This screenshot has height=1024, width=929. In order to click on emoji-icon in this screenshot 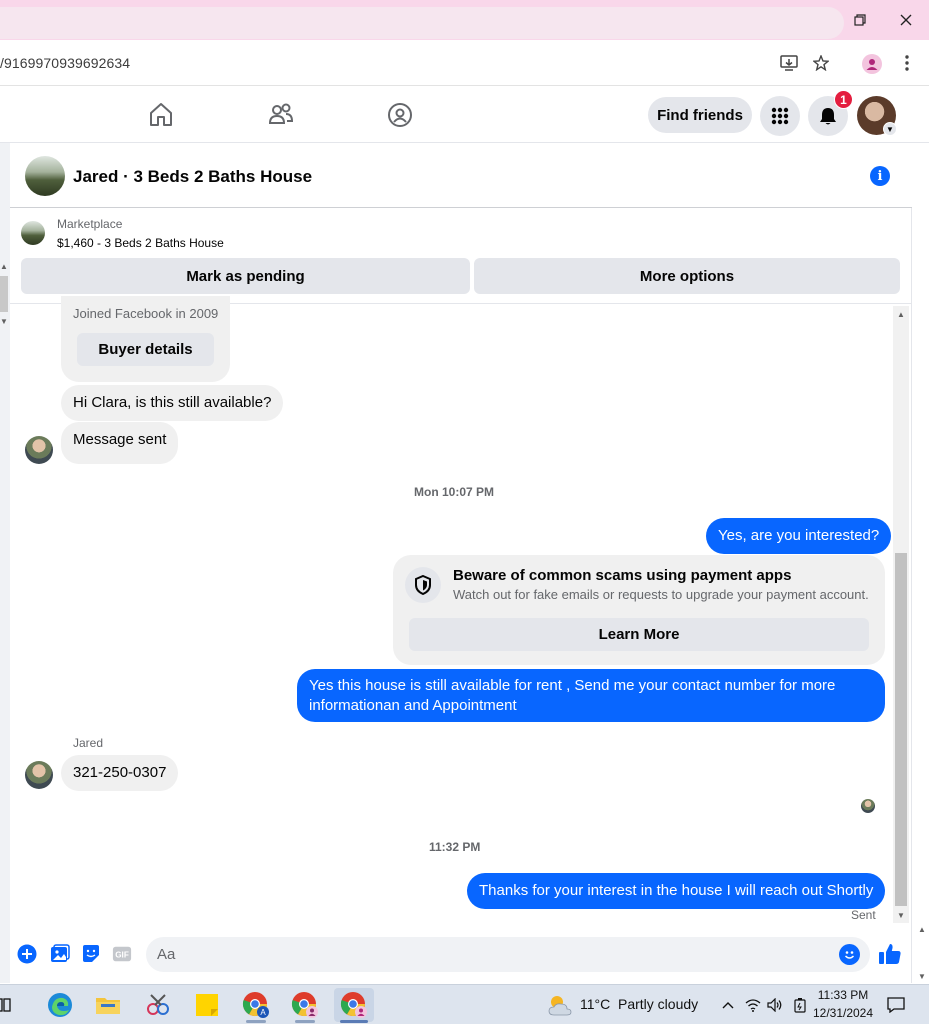, I will do `click(849, 954)`.